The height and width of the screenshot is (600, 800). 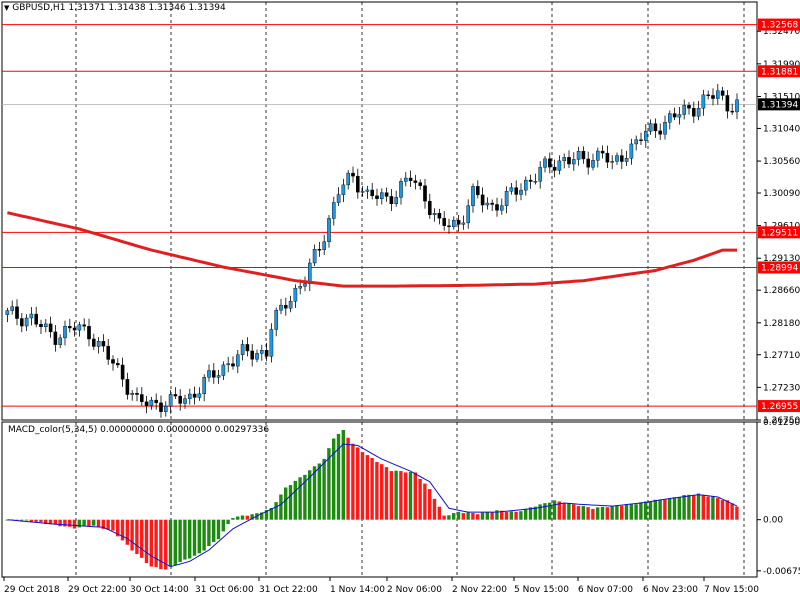 I want to click on x-tick-label: 6 Nov 23:00, so click(x=670, y=590).